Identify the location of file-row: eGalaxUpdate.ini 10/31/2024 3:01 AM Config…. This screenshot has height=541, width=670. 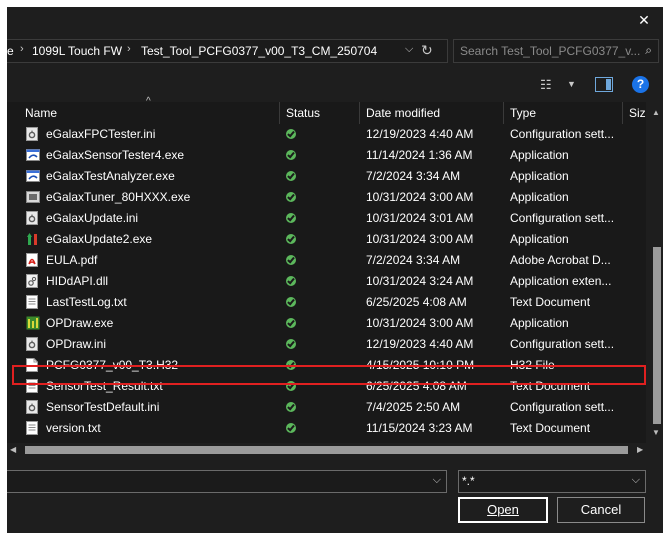
(326, 218).